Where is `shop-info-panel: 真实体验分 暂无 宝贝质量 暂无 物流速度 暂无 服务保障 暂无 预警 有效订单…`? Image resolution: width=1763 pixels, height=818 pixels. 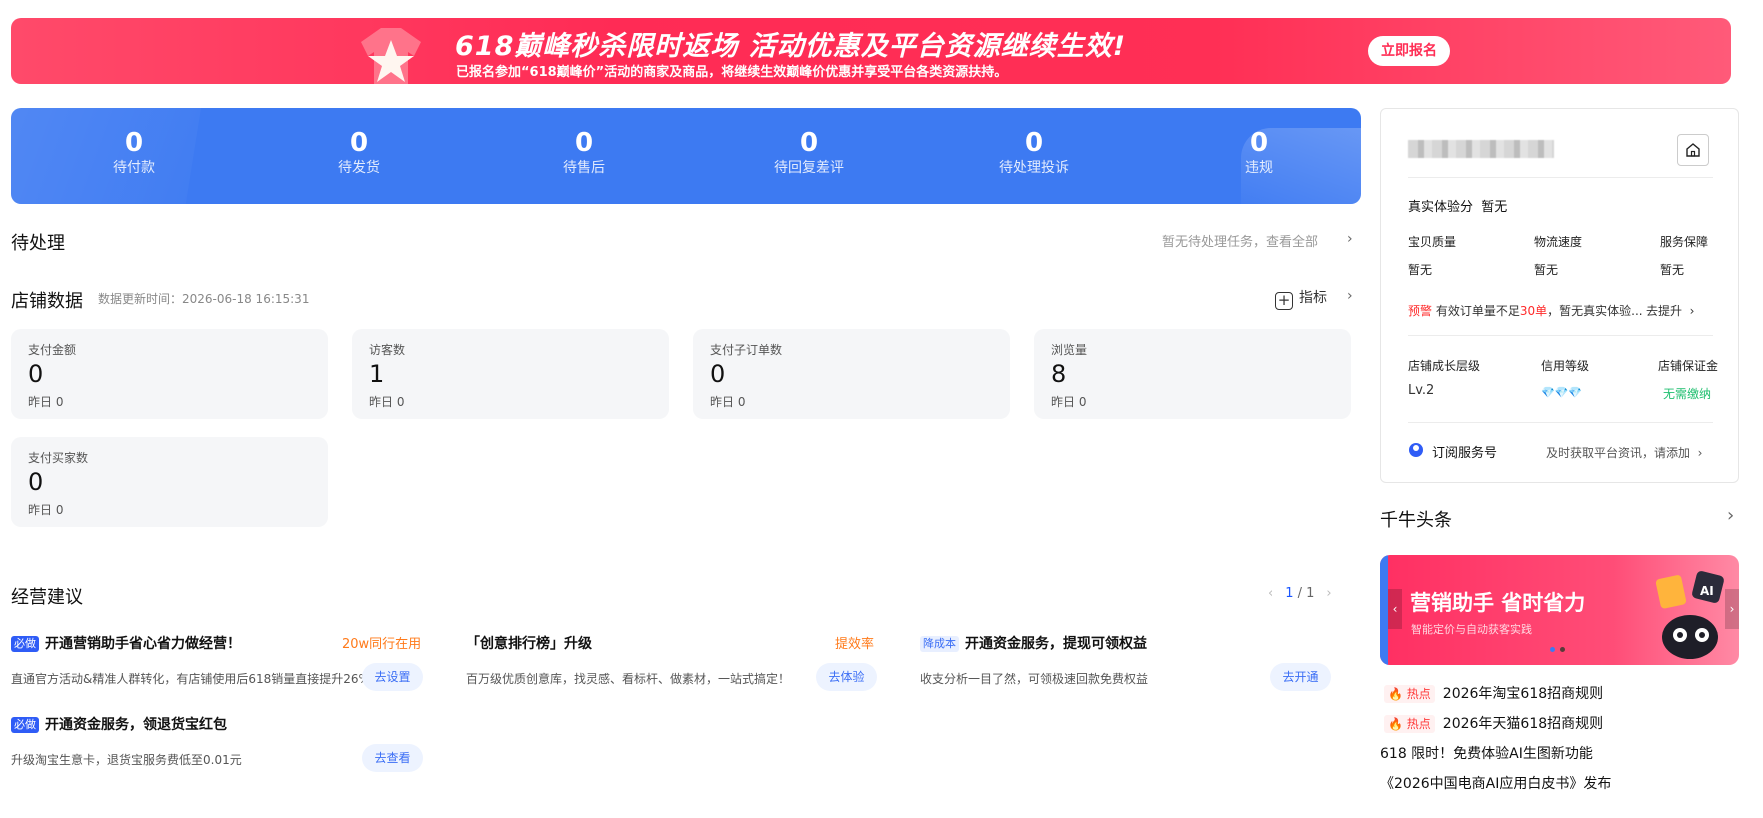 shop-info-panel: 真实体验分 暂无 宝贝质量 暂无 物流速度 暂无 服务保障 暂无 预警 有效订单… is located at coordinates (1559, 295).